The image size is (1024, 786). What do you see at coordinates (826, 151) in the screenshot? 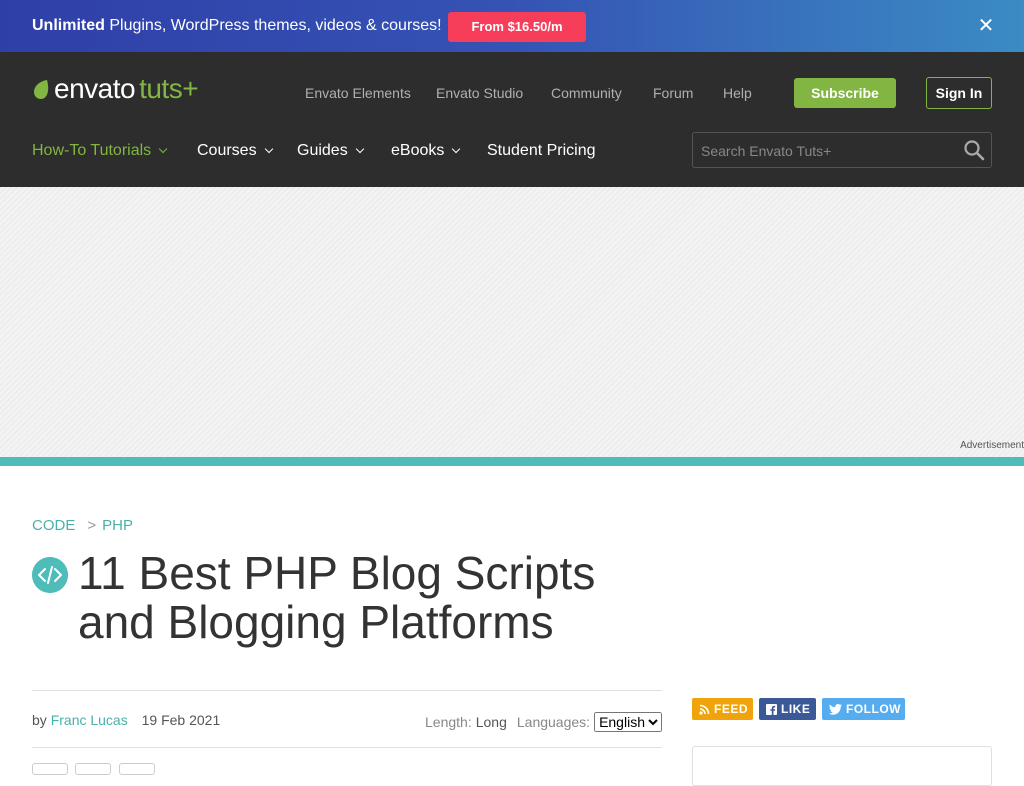
I see `search-input` at bounding box center [826, 151].